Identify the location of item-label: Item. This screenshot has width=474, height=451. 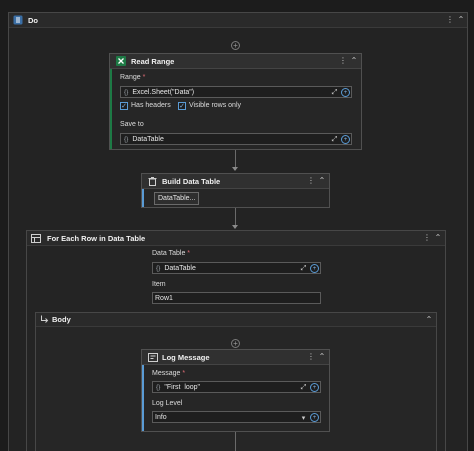
(159, 284).